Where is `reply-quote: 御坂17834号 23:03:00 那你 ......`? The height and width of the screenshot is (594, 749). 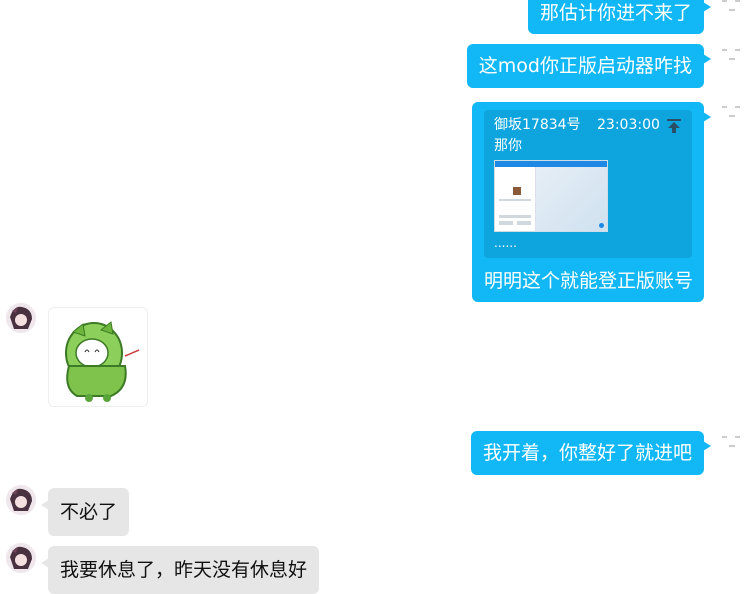
reply-quote: 御坂17834号 23:03:00 那你 ...... is located at coordinates (588, 184).